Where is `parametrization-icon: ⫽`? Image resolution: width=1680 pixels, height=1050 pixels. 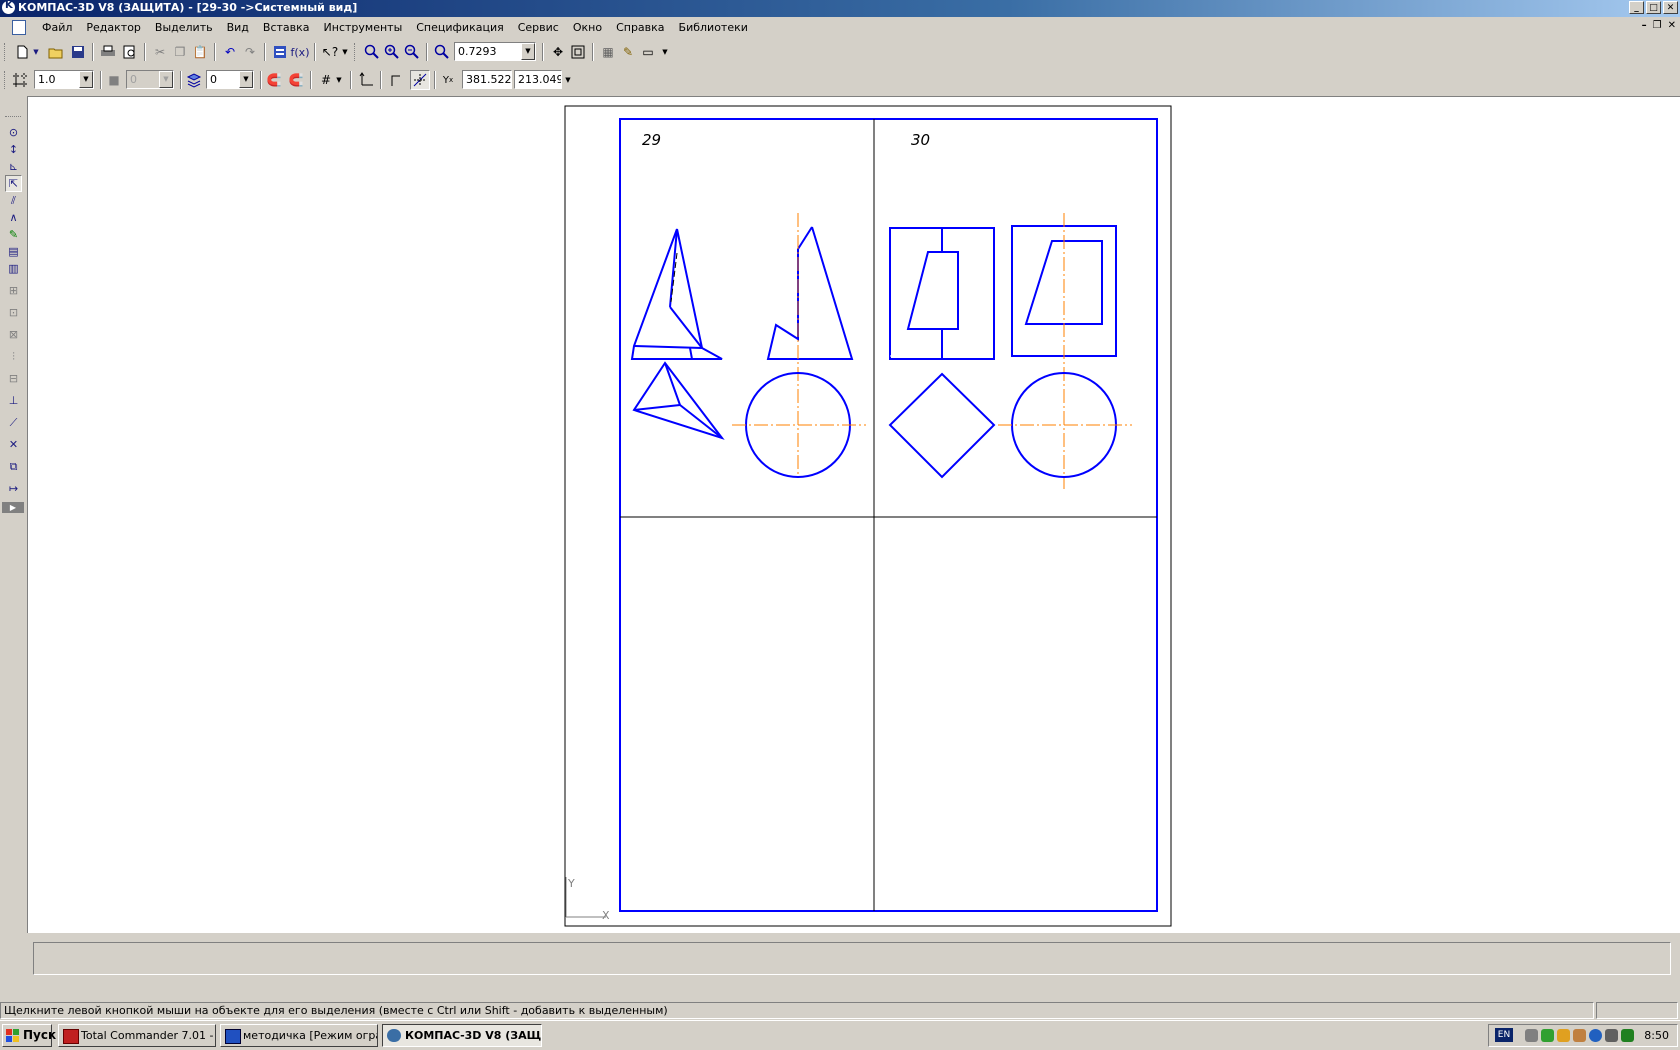 parametrization-icon: ⫽ is located at coordinates (13, 200).